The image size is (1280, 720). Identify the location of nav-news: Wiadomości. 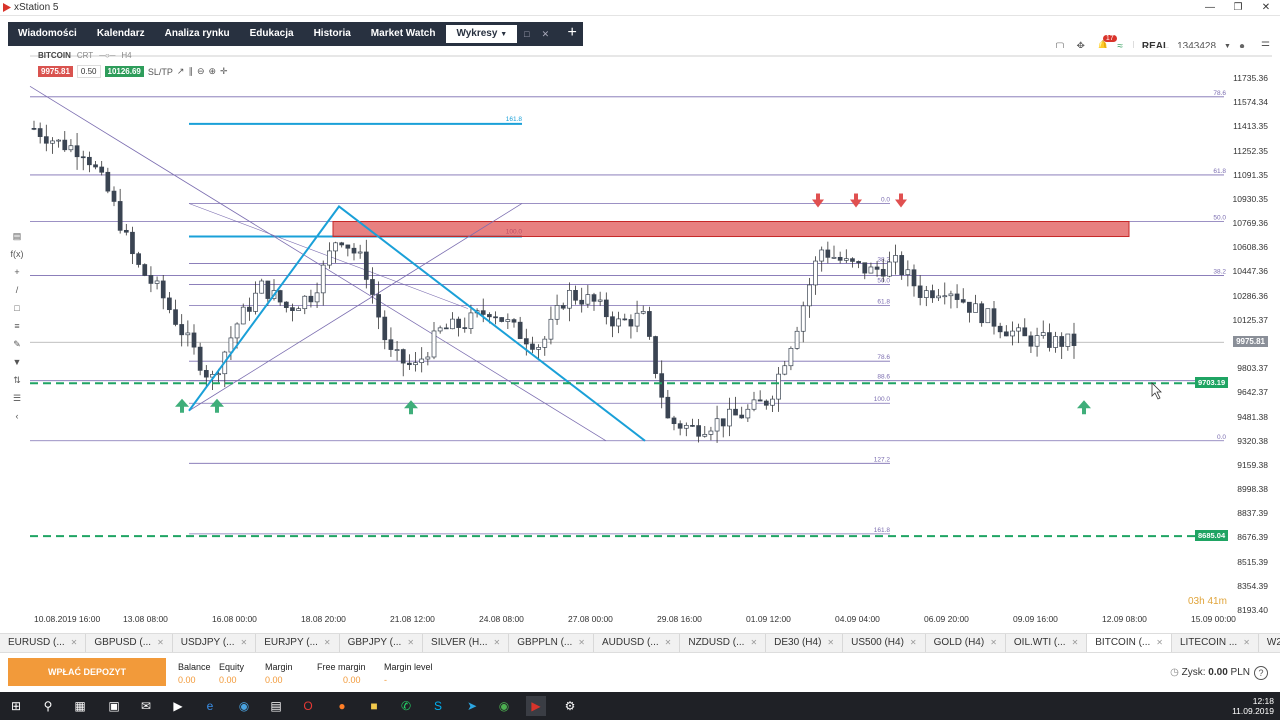
(47, 34).